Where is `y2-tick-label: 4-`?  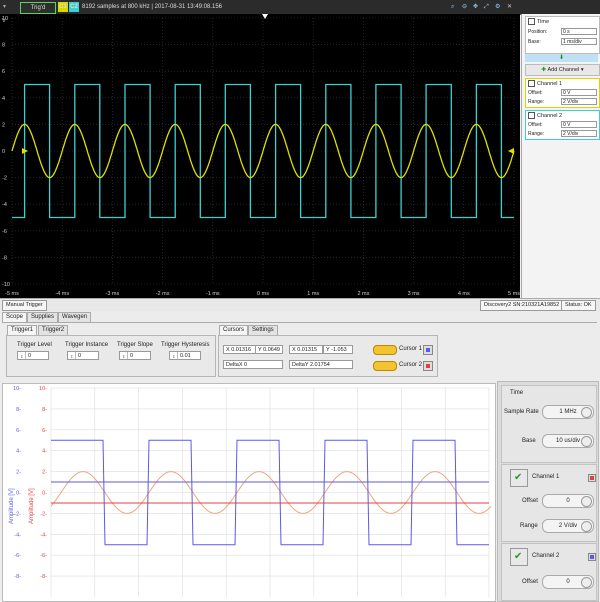 y2-tick-label: 4- is located at coordinates (44, 452).